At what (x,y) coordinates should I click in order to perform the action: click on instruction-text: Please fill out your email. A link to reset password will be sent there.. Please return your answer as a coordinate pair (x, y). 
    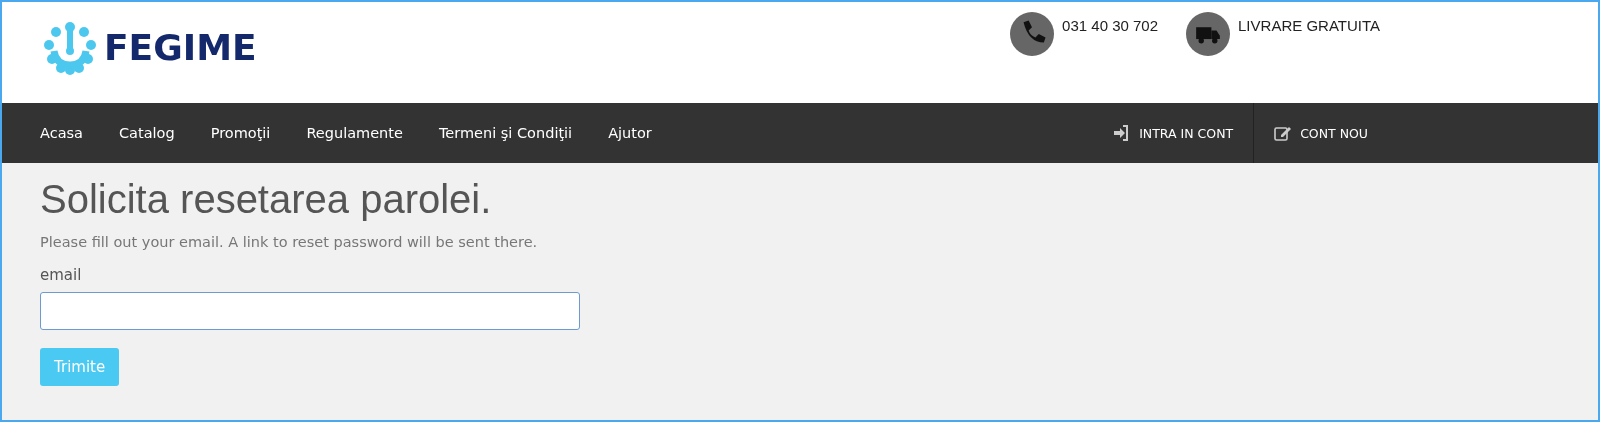
    Looking at the image, I should click on (289, 242).